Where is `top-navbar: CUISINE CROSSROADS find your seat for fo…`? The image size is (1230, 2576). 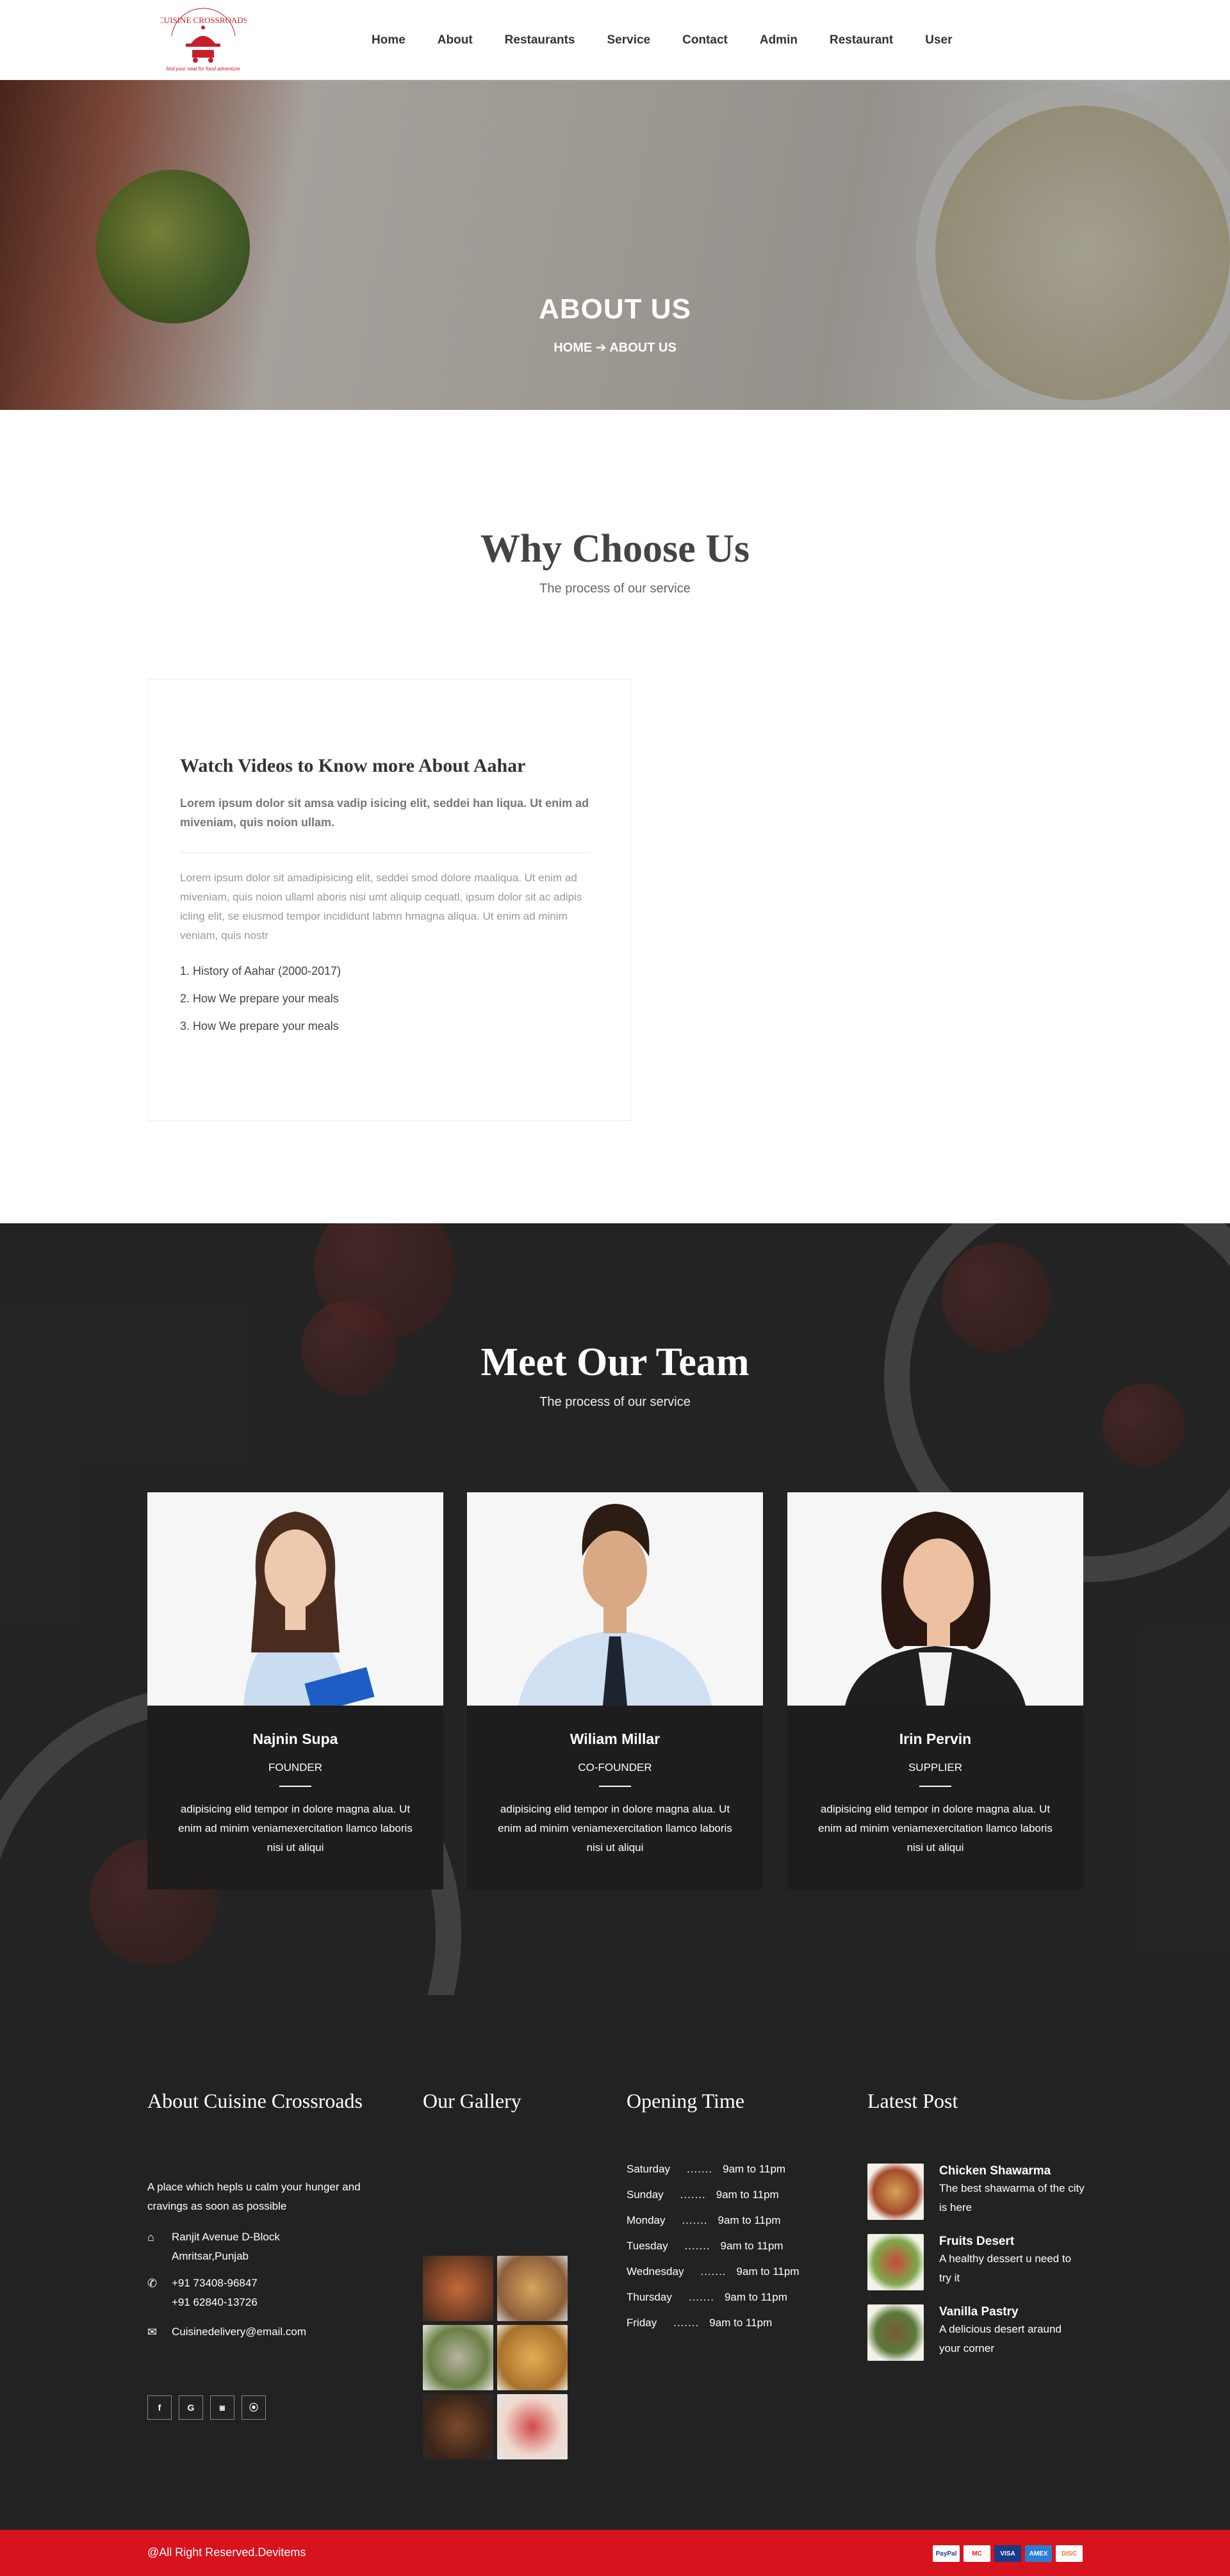 top-navbar: CUISINE CROSSROADS find your seat for fo… is located at coordinates (615, 40).